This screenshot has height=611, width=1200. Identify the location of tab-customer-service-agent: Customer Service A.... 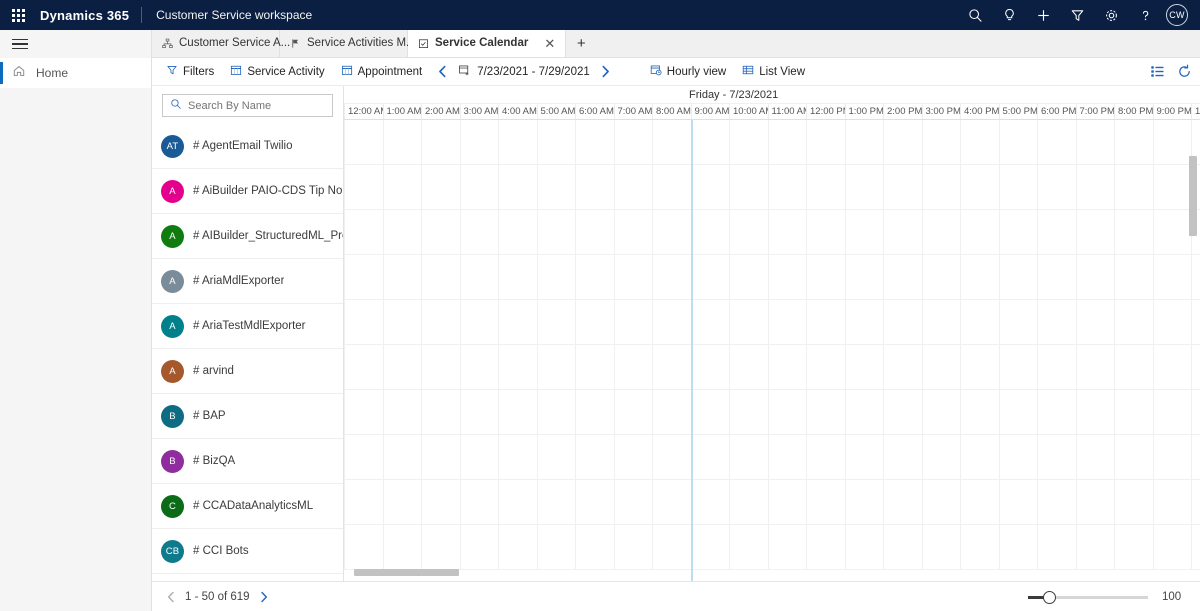
(221, 43).